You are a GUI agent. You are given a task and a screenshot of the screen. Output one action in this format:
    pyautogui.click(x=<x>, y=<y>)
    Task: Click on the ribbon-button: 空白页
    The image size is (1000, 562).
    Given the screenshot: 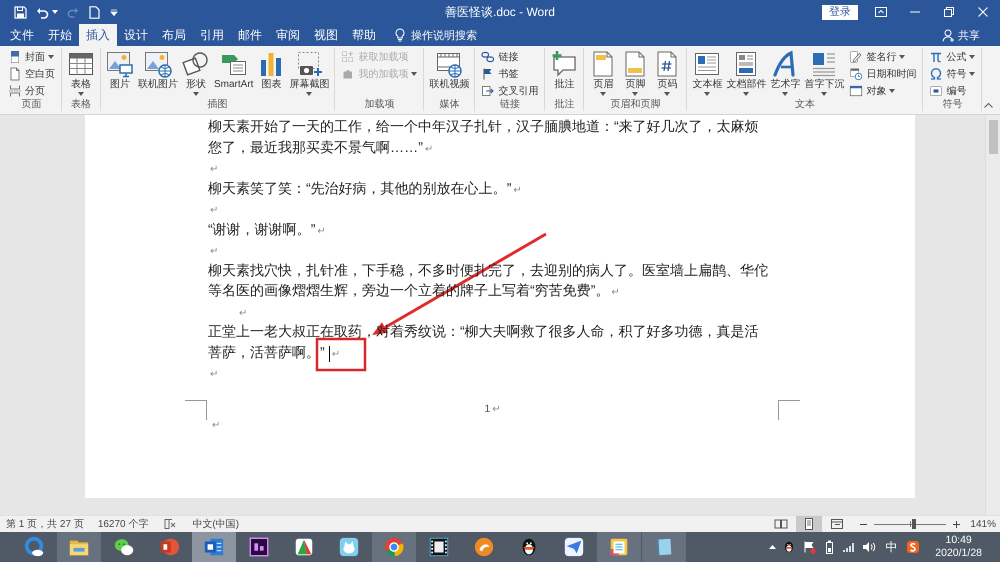 What is the action you would take?
    pyautogui.click(x=31, y=74)
    